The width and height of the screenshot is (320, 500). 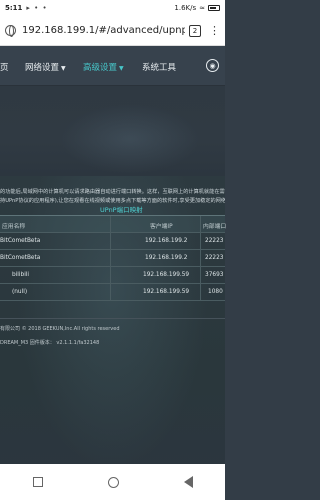 What do you see at coordinates (14, 227) in the screenshot?
I see `column-header-app-name: 应用名称` at bounding box center [14, 227].